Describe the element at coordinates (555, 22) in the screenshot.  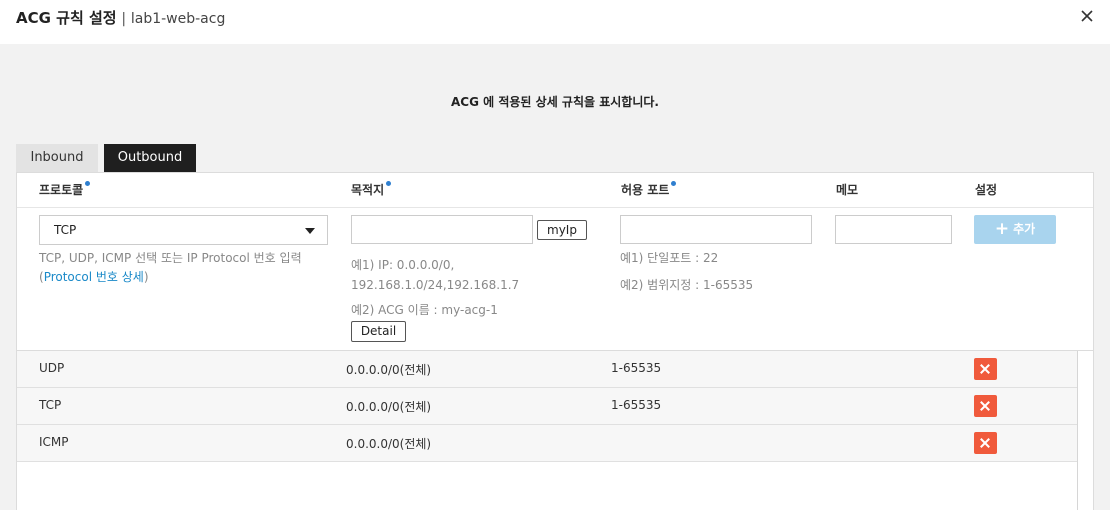
I see `dialog-header: ACG 규칙 설정 | lab1-web-acg` at that location.